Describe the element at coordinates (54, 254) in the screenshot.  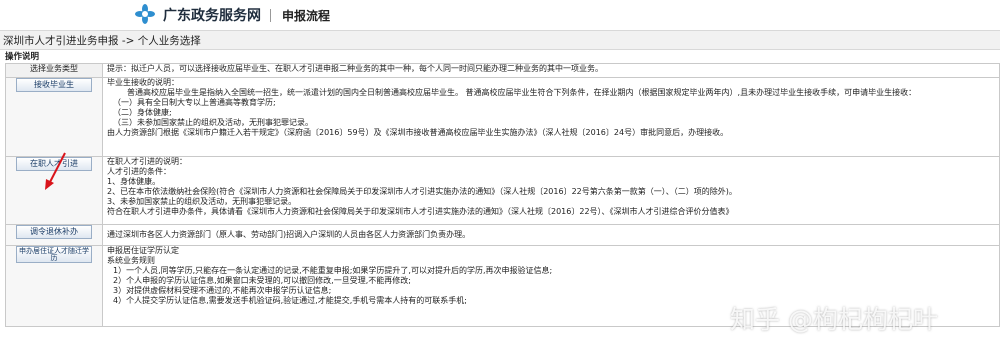
I see `residence-permit-education-button: 申办居住证人才随迁学历` at that location.